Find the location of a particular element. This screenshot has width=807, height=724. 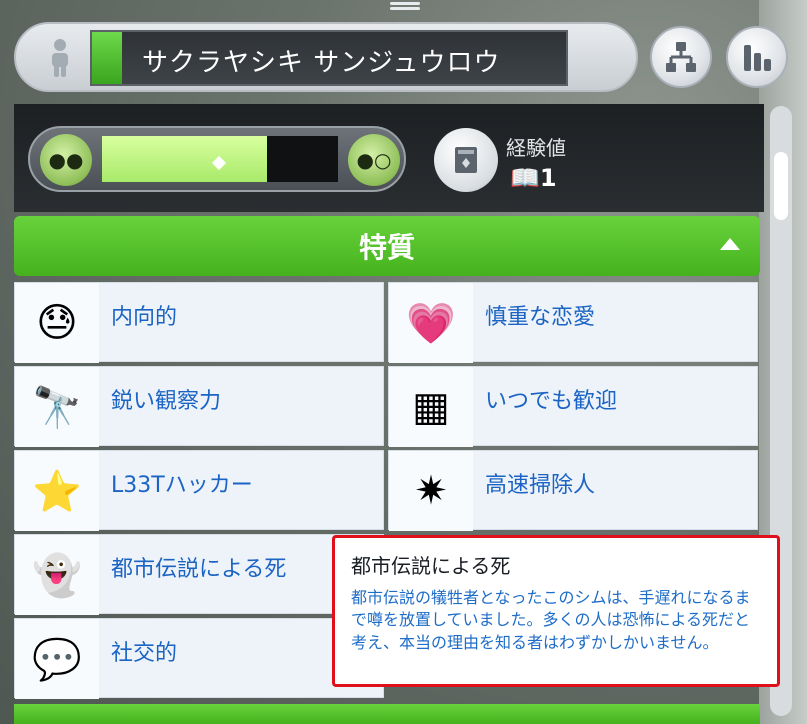

trait-item: 💗 慎重な恋愛 is located at coordinates (573, 322).